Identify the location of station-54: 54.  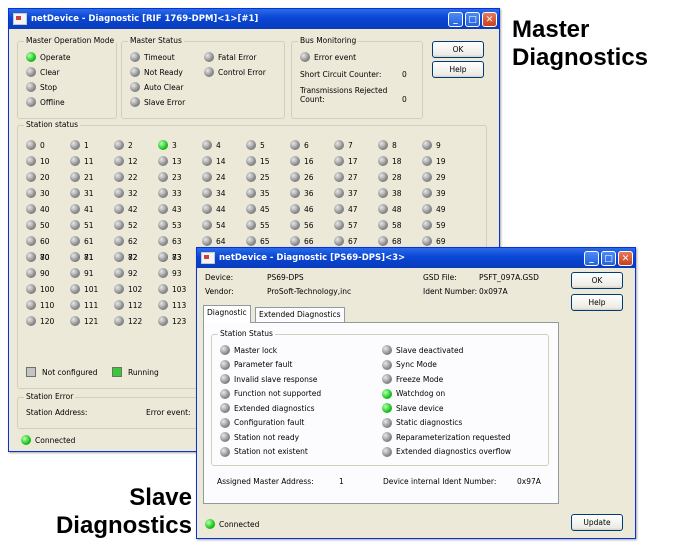
(214, 225).